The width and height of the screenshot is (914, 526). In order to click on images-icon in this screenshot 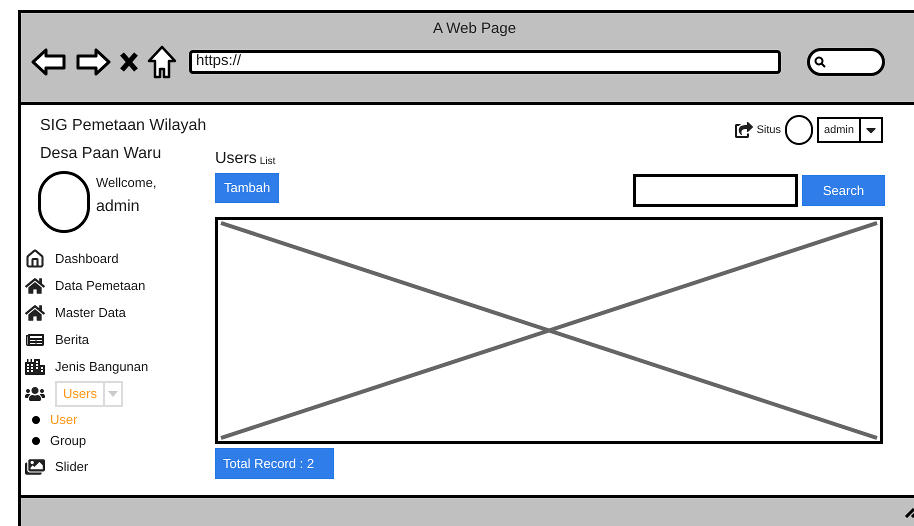, I will do `click(35, 466)`.